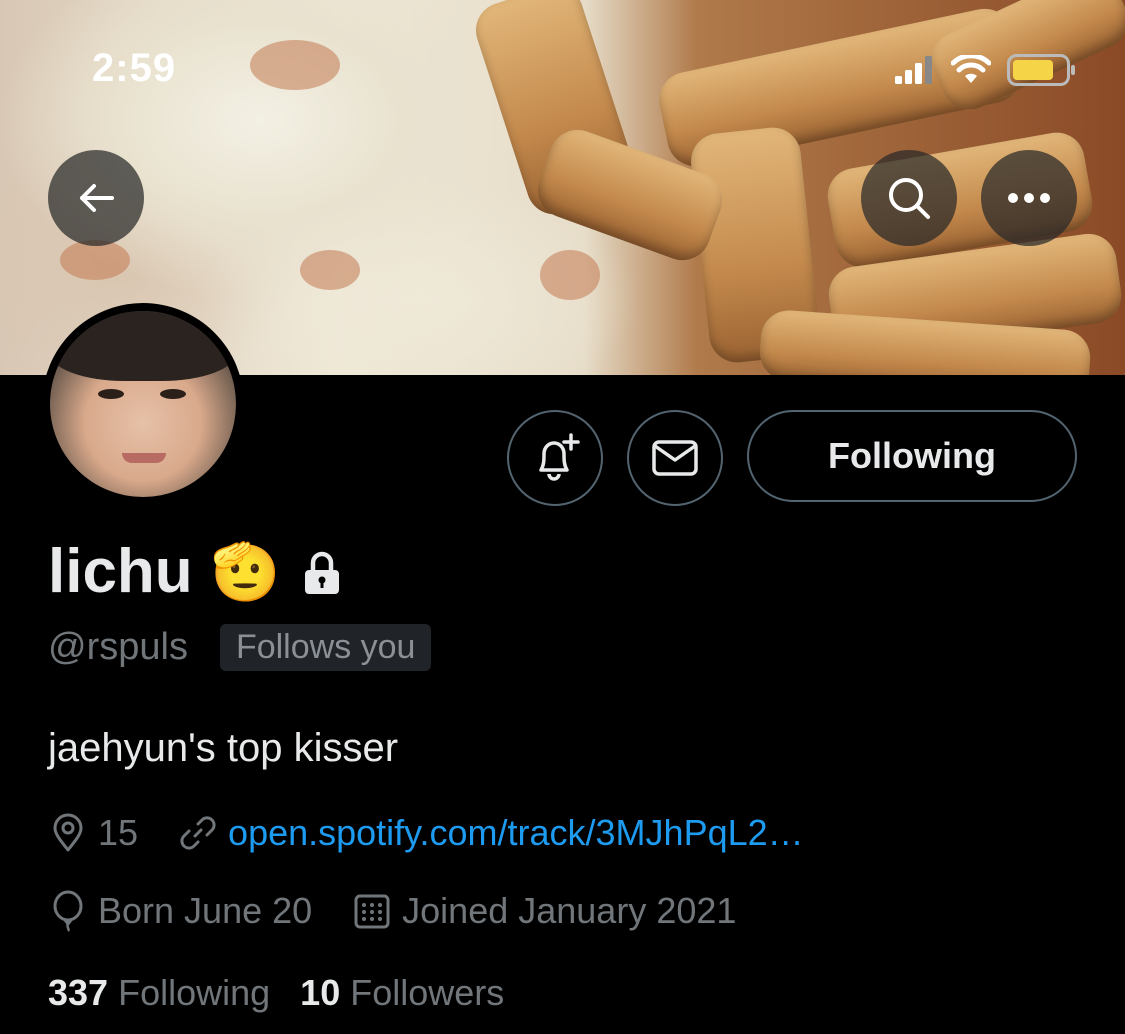  What do you see at coordinates (68, 911) in the screenshot?
I see `balloon-icon` at bounding box center [68, 911].